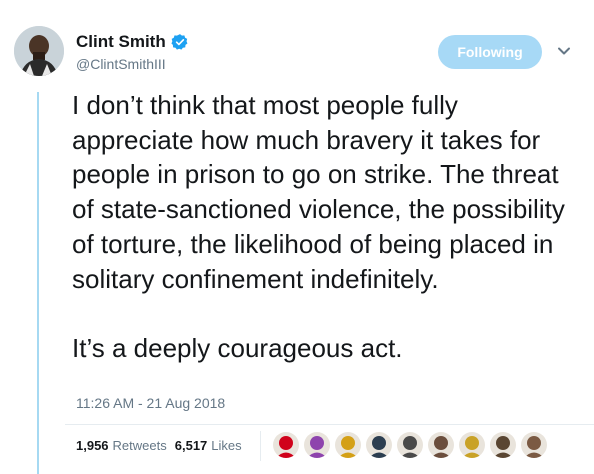 Image resolution: width=594 pixels, height=474 pixels. What do you see at coordinates (150, 403) in the screenshot?
I see `tweet-timestamp: 11:26 AM - 21 Aug 2018` at bounding box center [150, 403].